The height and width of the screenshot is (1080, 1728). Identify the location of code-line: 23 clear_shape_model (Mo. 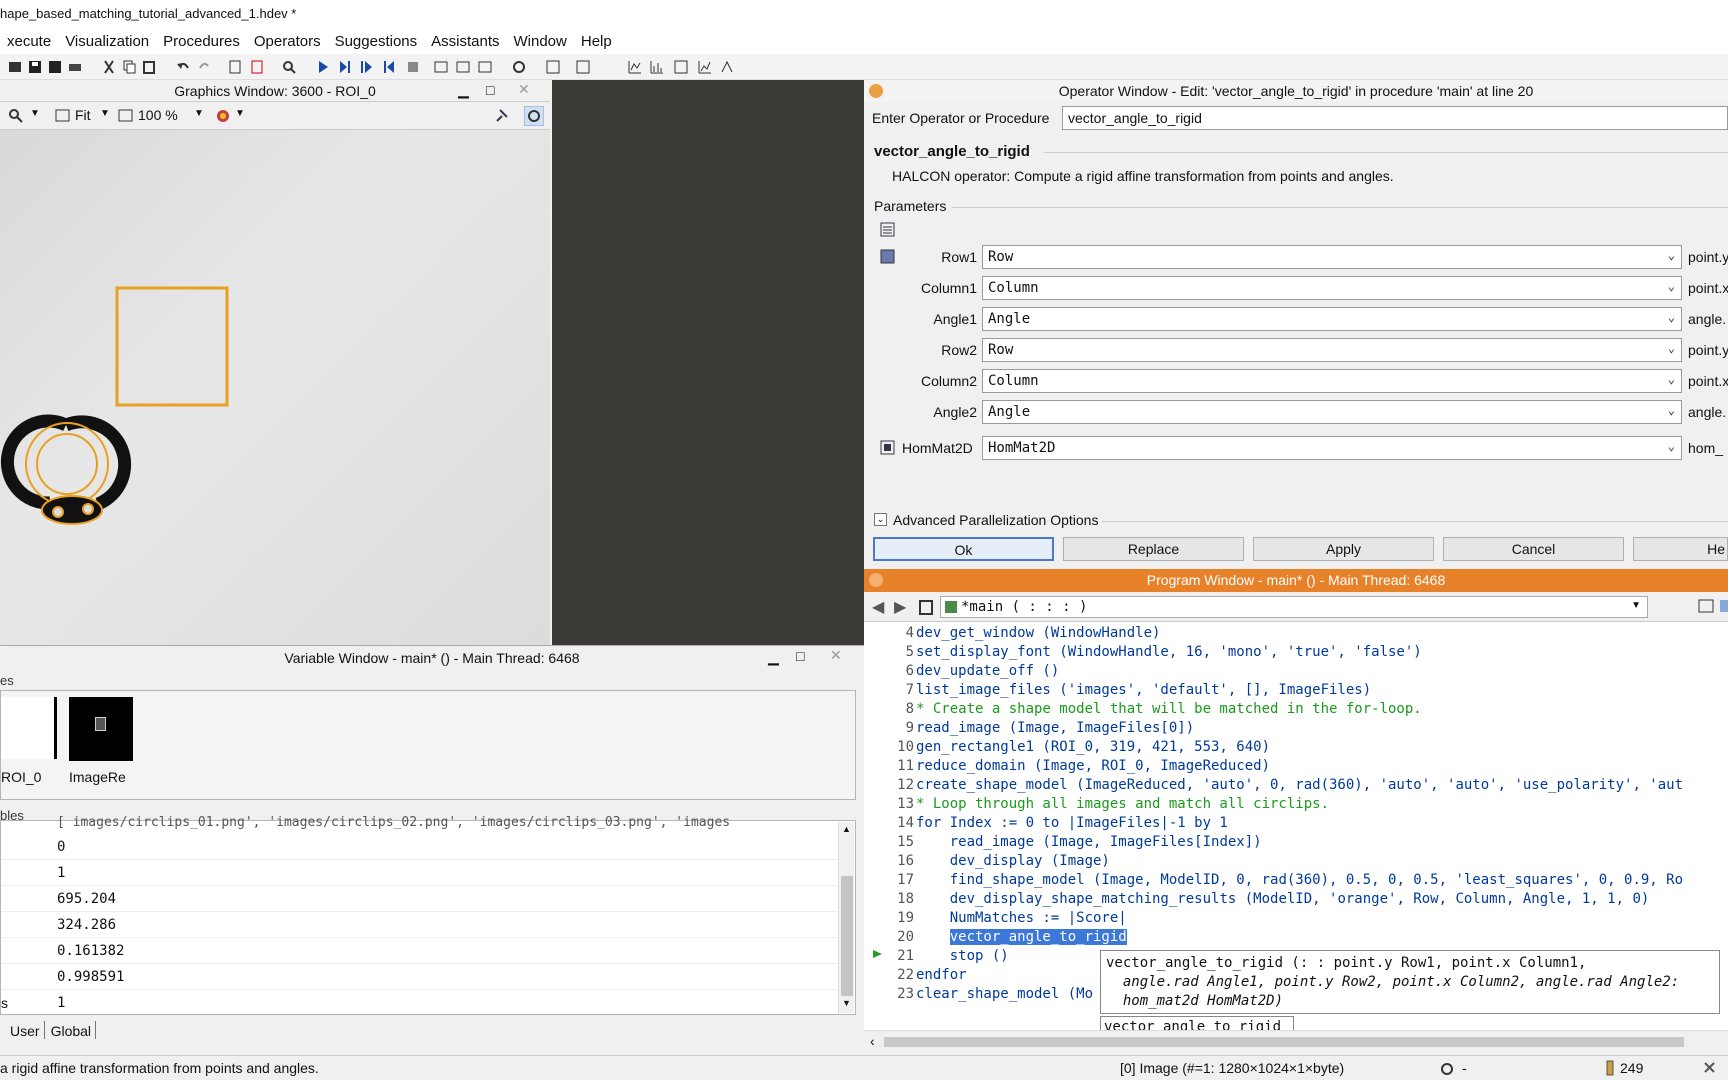
(978, 995).